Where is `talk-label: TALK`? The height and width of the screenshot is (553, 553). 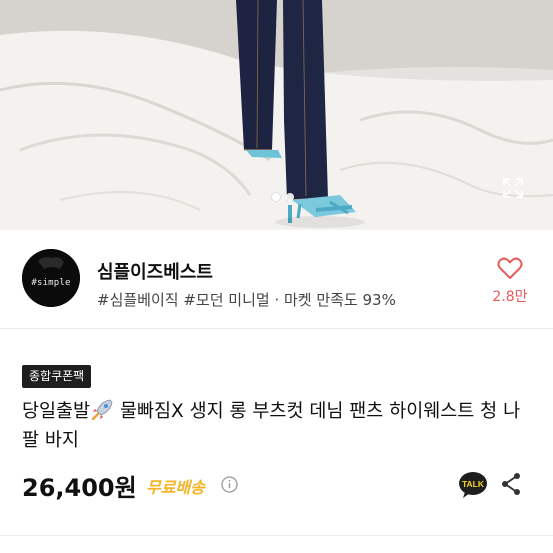
talk-label: TALK is located at coordinates (473, 484).